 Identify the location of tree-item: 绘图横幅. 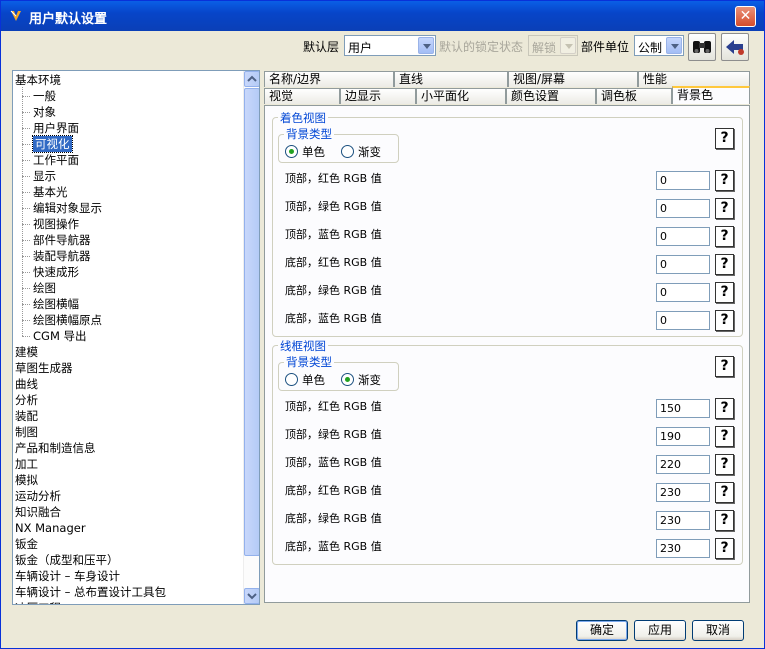
(56, 304).